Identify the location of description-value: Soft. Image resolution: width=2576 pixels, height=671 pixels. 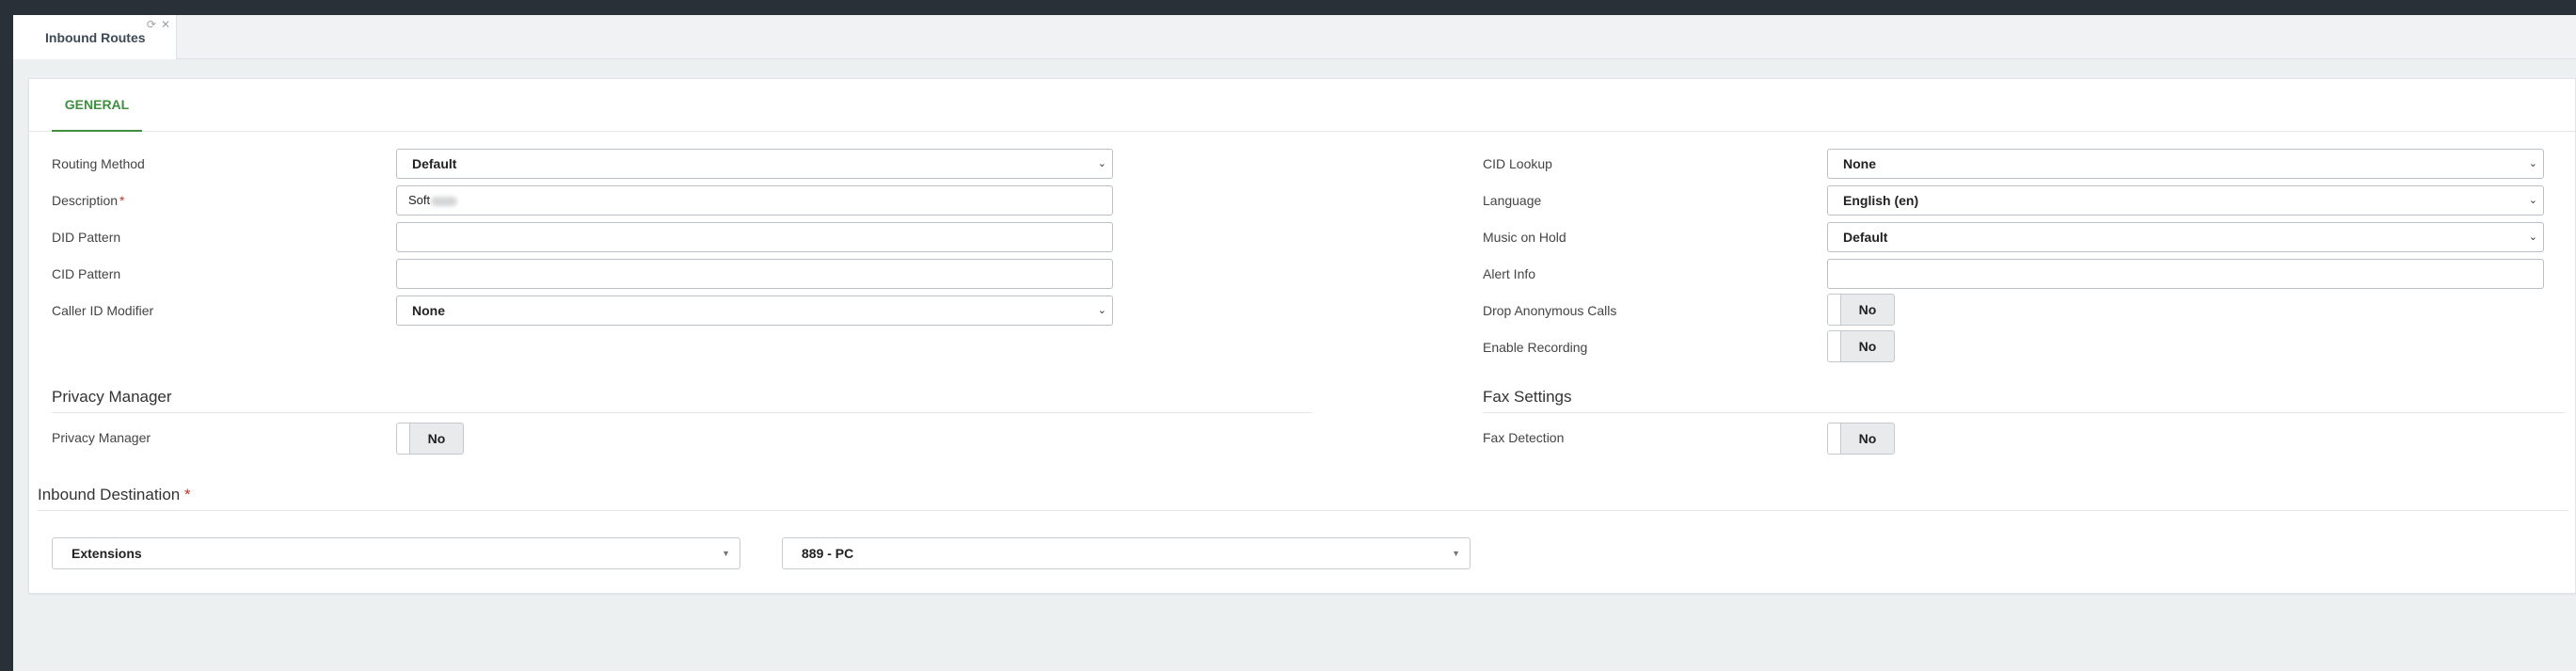
(419, 200).